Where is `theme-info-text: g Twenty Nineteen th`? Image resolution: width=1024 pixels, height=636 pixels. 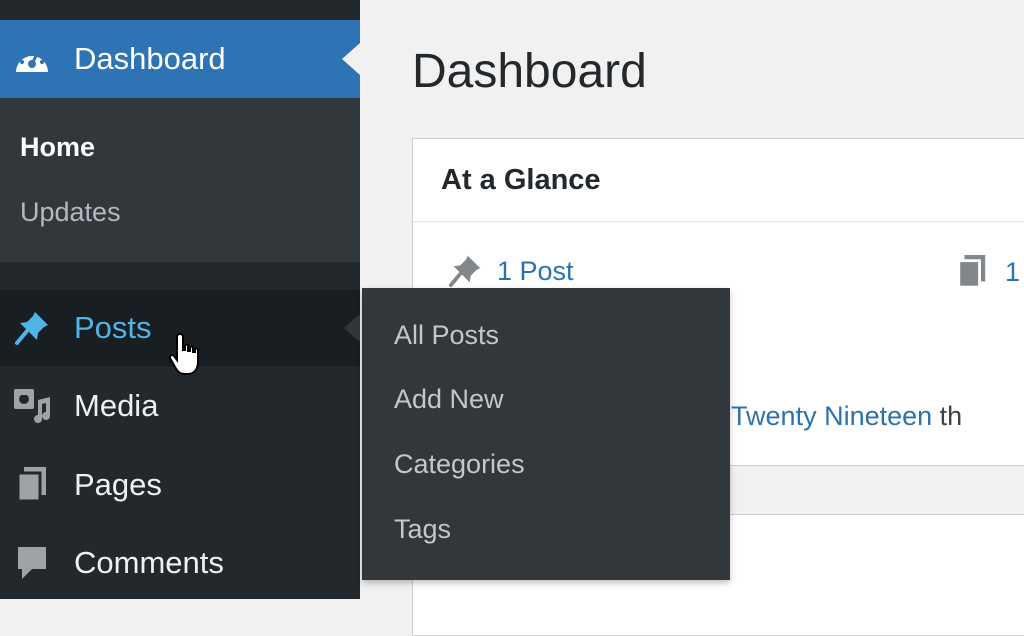 theme-info-text: g Twenty Nineteen th is located at coordinates (835, 416).